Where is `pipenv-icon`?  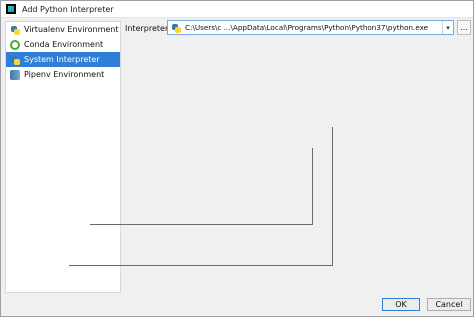 pipenv-icon is located at coordinates (15, 74).